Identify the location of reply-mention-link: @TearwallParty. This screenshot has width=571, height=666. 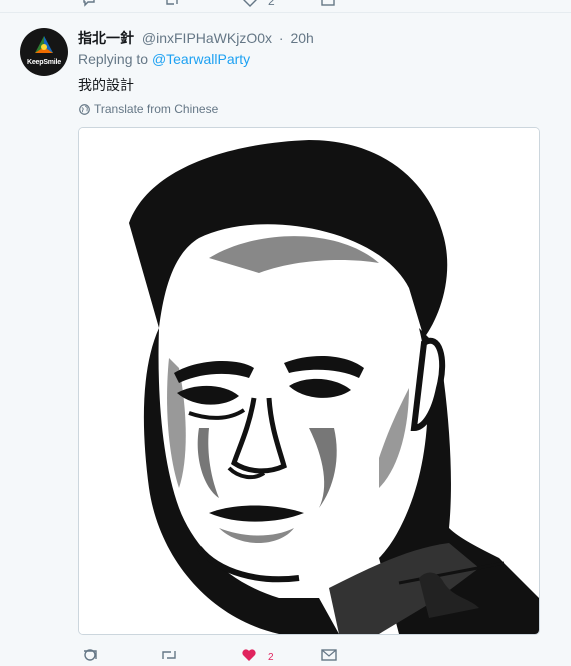
(201, 59).